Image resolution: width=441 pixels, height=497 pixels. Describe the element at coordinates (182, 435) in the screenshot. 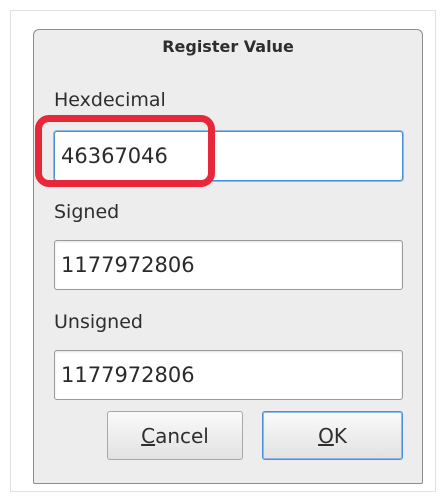

I see `cancel-label: ancel` at that location.